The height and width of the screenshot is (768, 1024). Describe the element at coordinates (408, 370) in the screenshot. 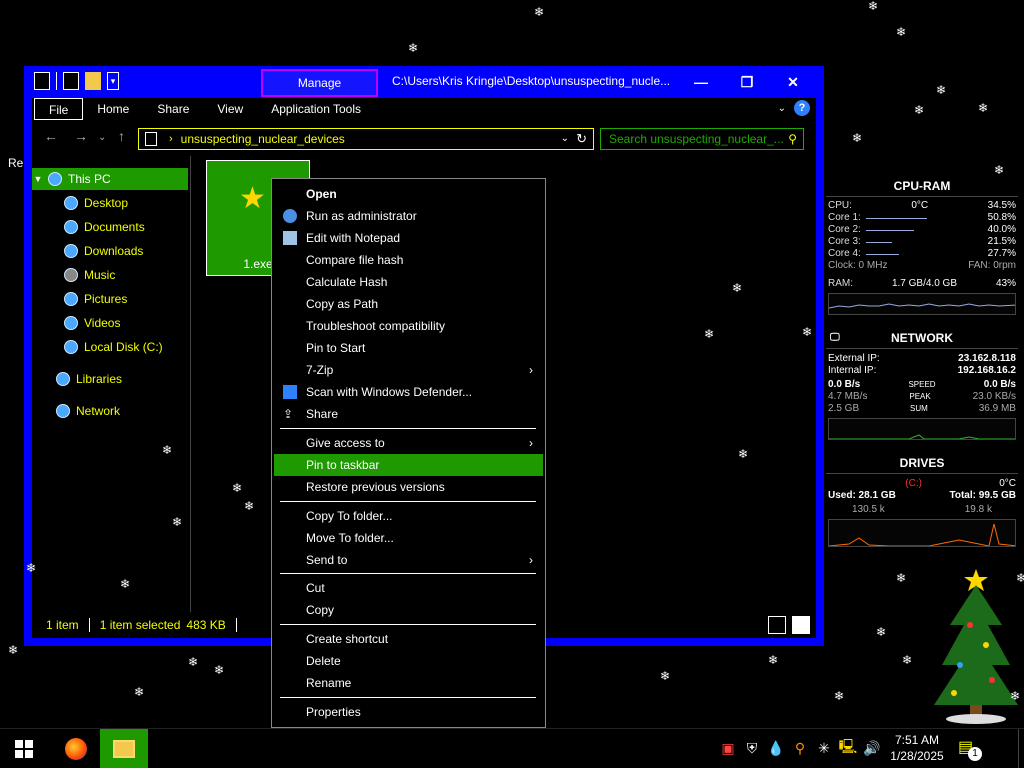

I see `menu-item-7zip: 7-Zip ›` at that location.